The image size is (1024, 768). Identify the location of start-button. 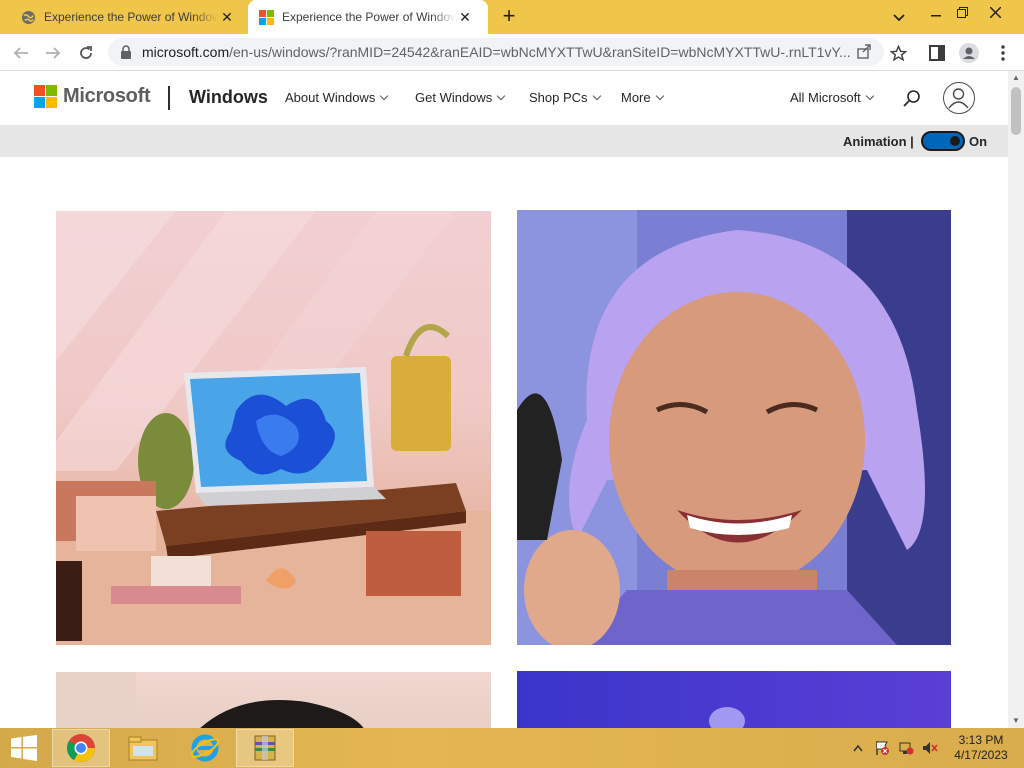
(24, 748).